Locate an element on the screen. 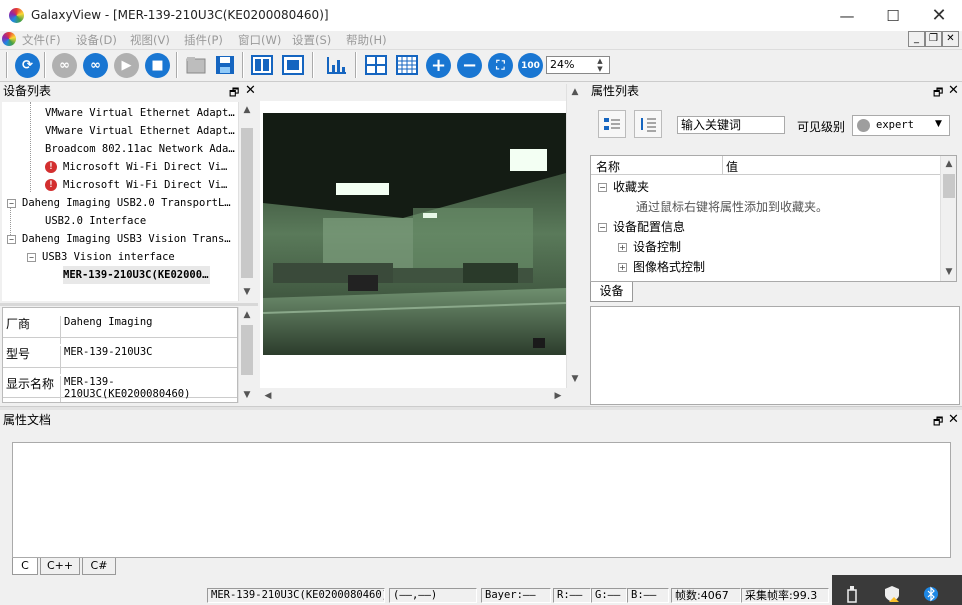 The image size is (962, 605). property-grid-scrollbar: ▲ ▼ is located at coordinates (948, 218).